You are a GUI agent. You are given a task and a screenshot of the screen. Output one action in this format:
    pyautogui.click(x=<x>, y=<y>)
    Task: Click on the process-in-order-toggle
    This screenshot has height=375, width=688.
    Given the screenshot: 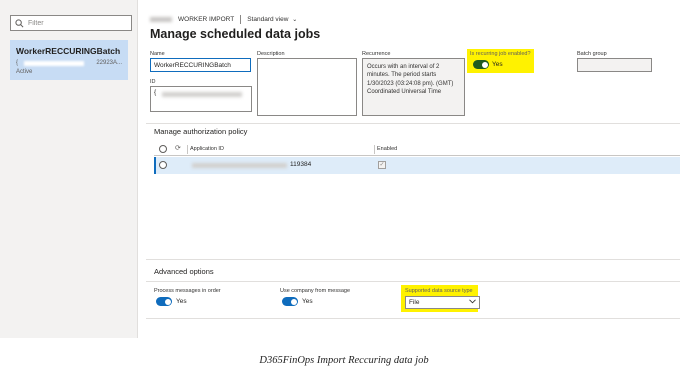 What is the action you would take?
    pyautogui.click(x=164, y=301)
    